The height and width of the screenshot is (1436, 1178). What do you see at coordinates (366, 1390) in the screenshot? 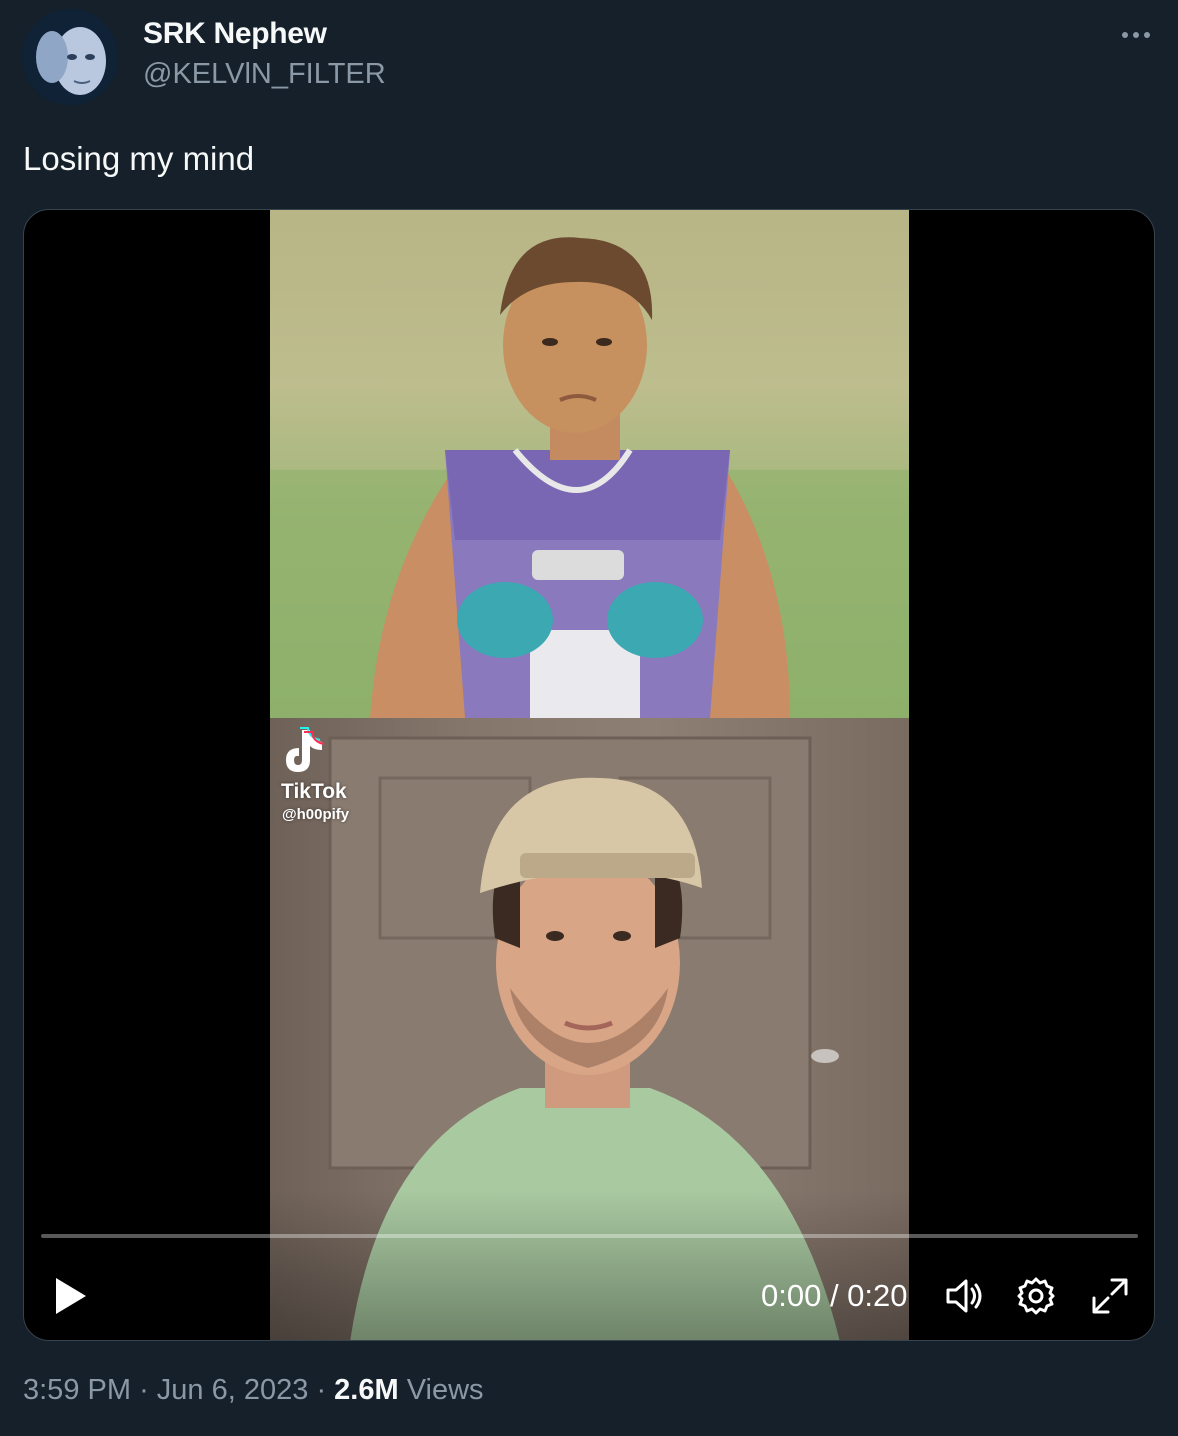
I see `views-count: 2.6M` at bounding box center [366, 1390].